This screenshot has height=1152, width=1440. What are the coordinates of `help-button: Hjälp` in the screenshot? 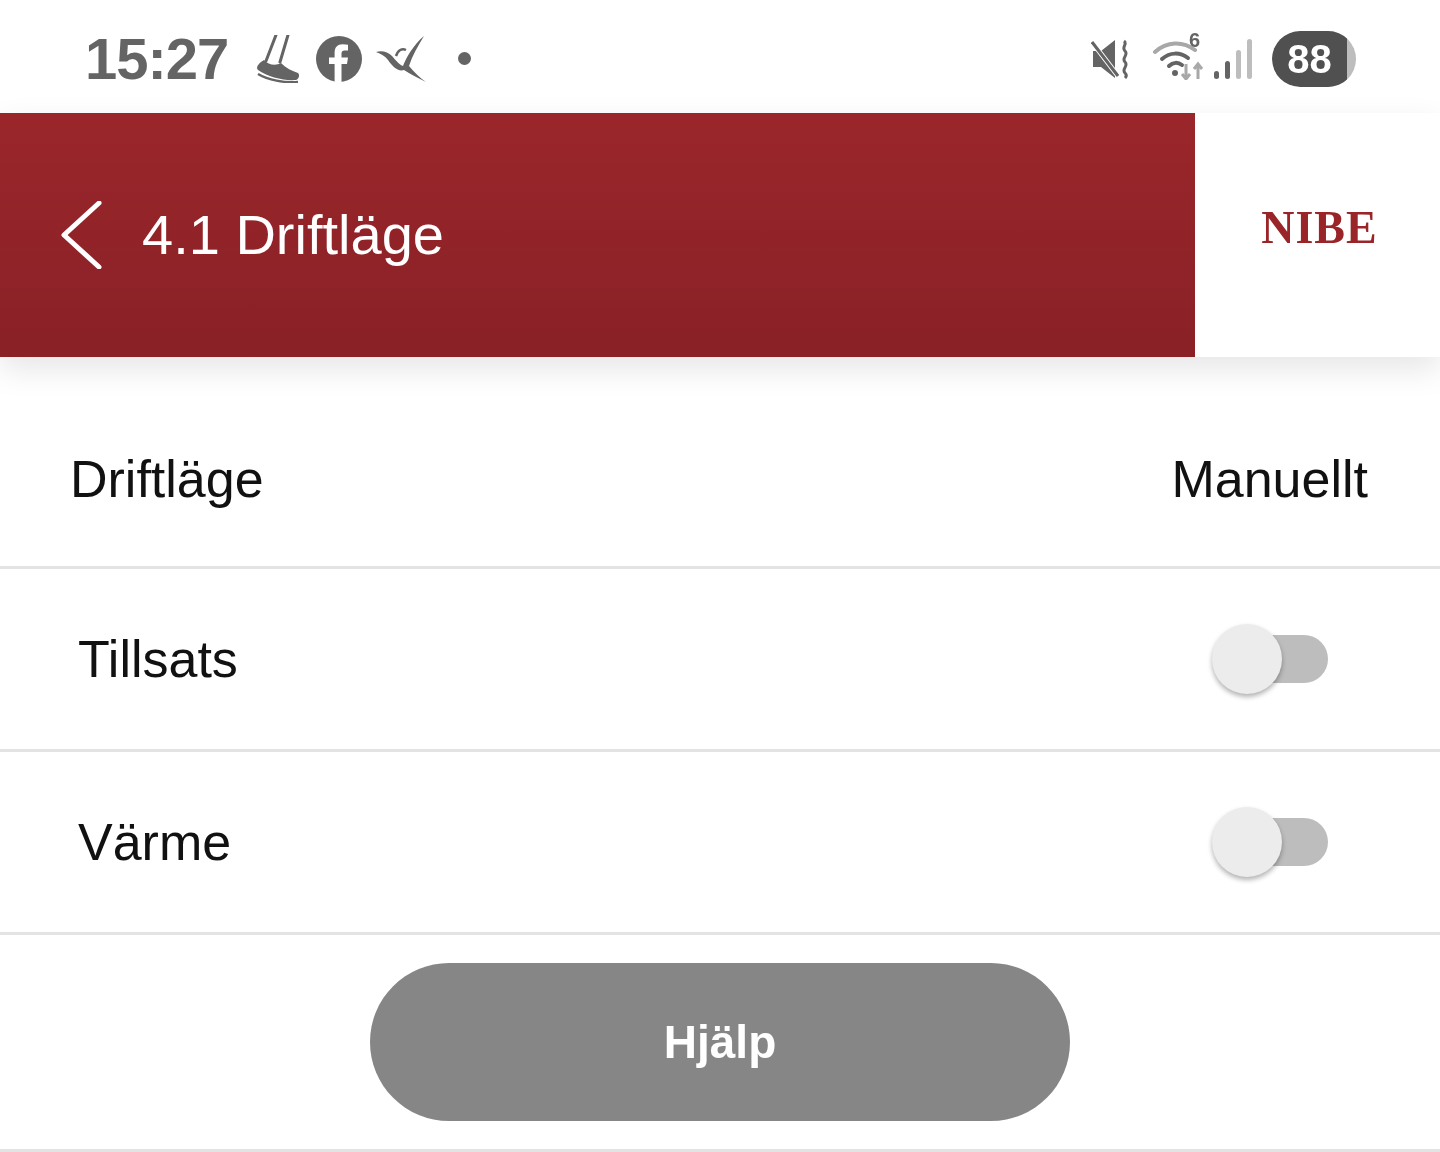 It's located at (720, 1042).